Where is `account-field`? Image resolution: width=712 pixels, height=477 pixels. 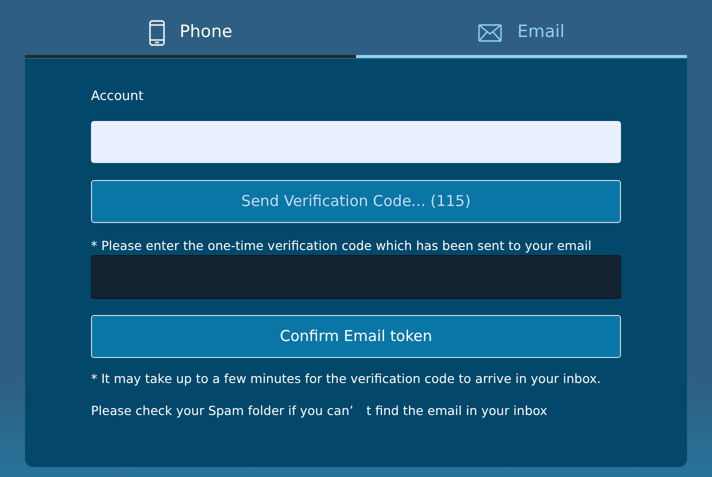
account-field is located at coordinates (356, 142).